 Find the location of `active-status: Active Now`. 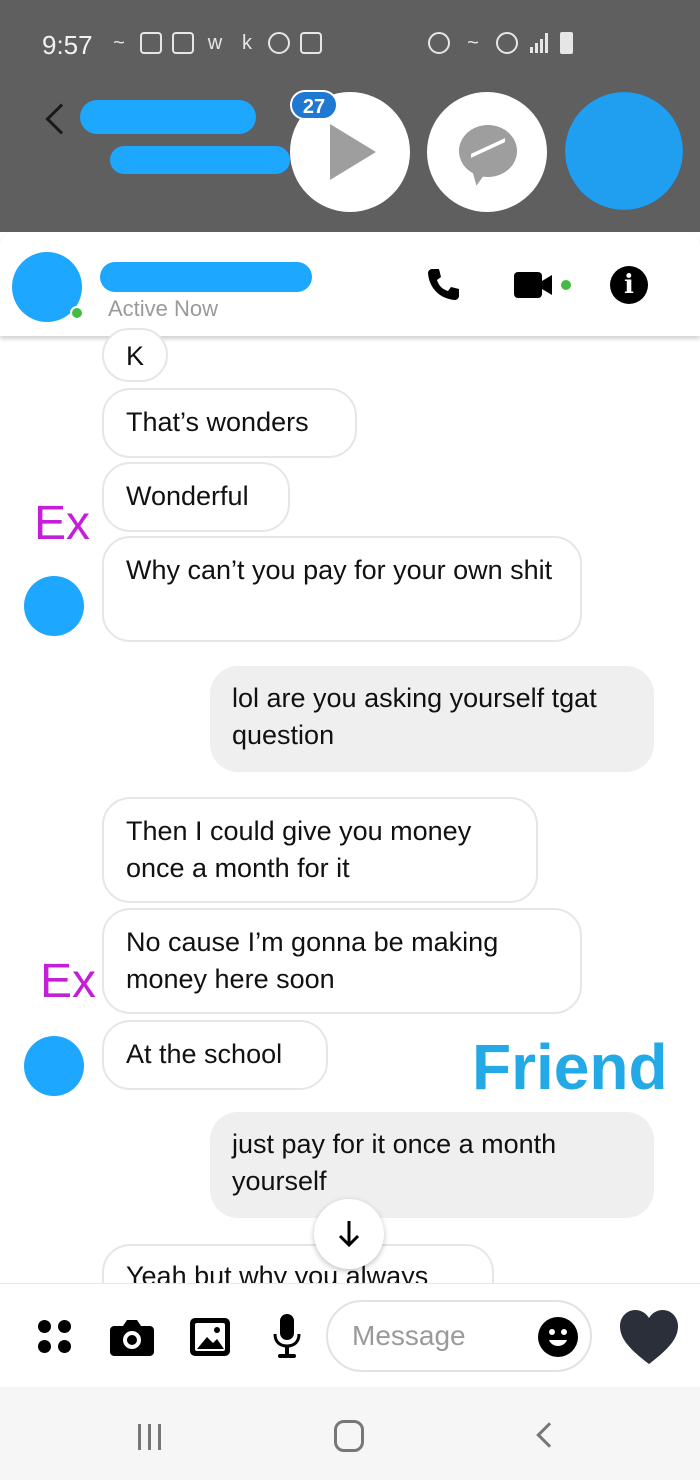

active-status: Active Now is located at coordinates (163, 308).